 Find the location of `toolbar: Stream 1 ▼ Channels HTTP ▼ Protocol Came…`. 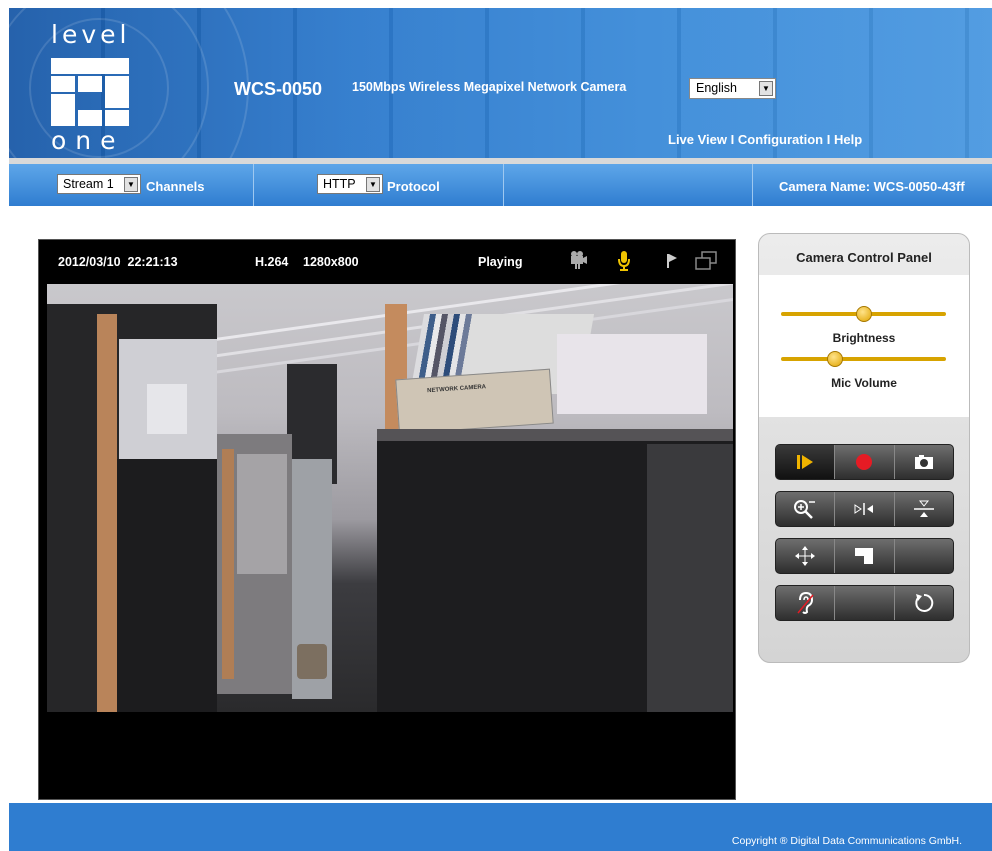

toolbar: Stream 1 ▼ Channels HTTP ▼ Protocol Came… is located at coordinates (500, 185).